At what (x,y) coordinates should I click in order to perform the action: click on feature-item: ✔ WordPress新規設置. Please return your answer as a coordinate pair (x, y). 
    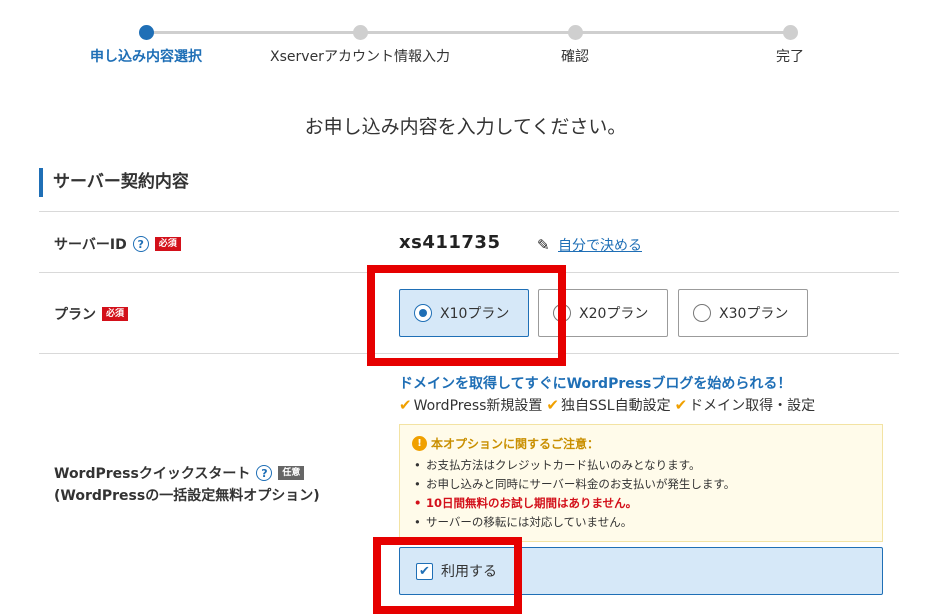
    Looking at the image, I should click on (471, 405).